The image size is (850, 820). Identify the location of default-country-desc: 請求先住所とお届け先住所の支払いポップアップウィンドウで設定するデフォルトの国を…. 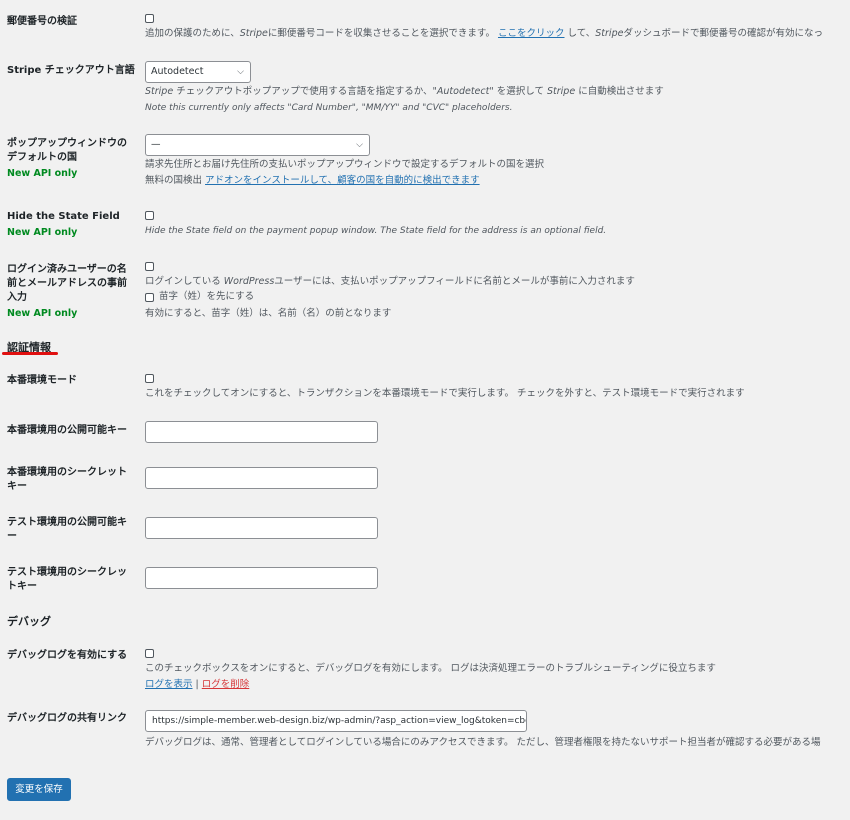
(345, 164).